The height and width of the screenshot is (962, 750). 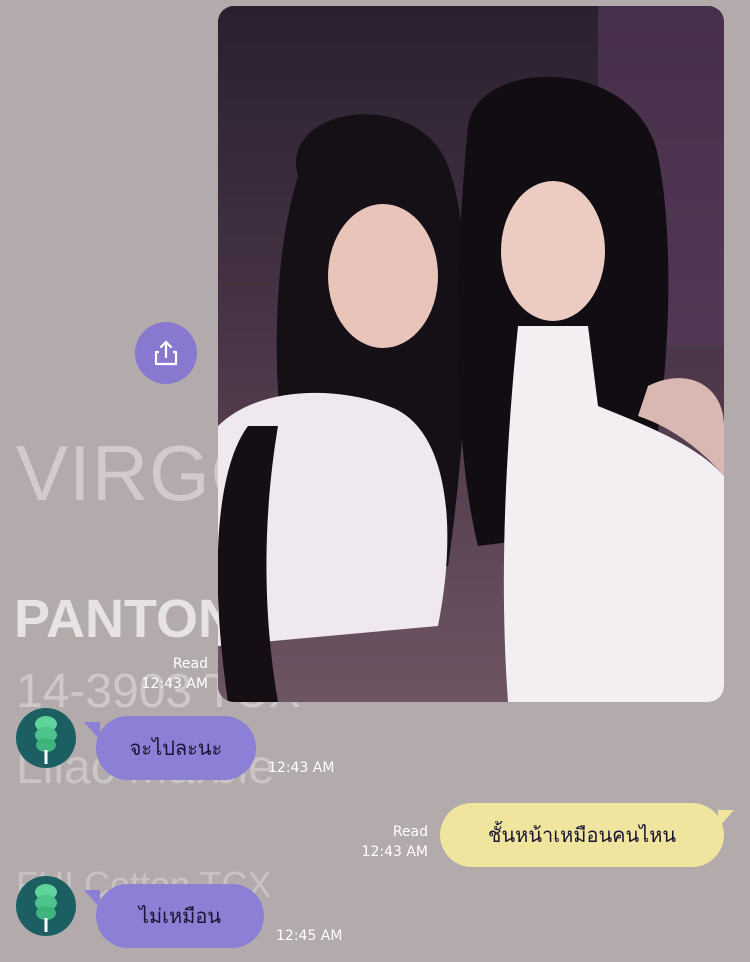 I want to click on incoming-message-bubble: ไม่เหมือน, so click(x=180, y=916).